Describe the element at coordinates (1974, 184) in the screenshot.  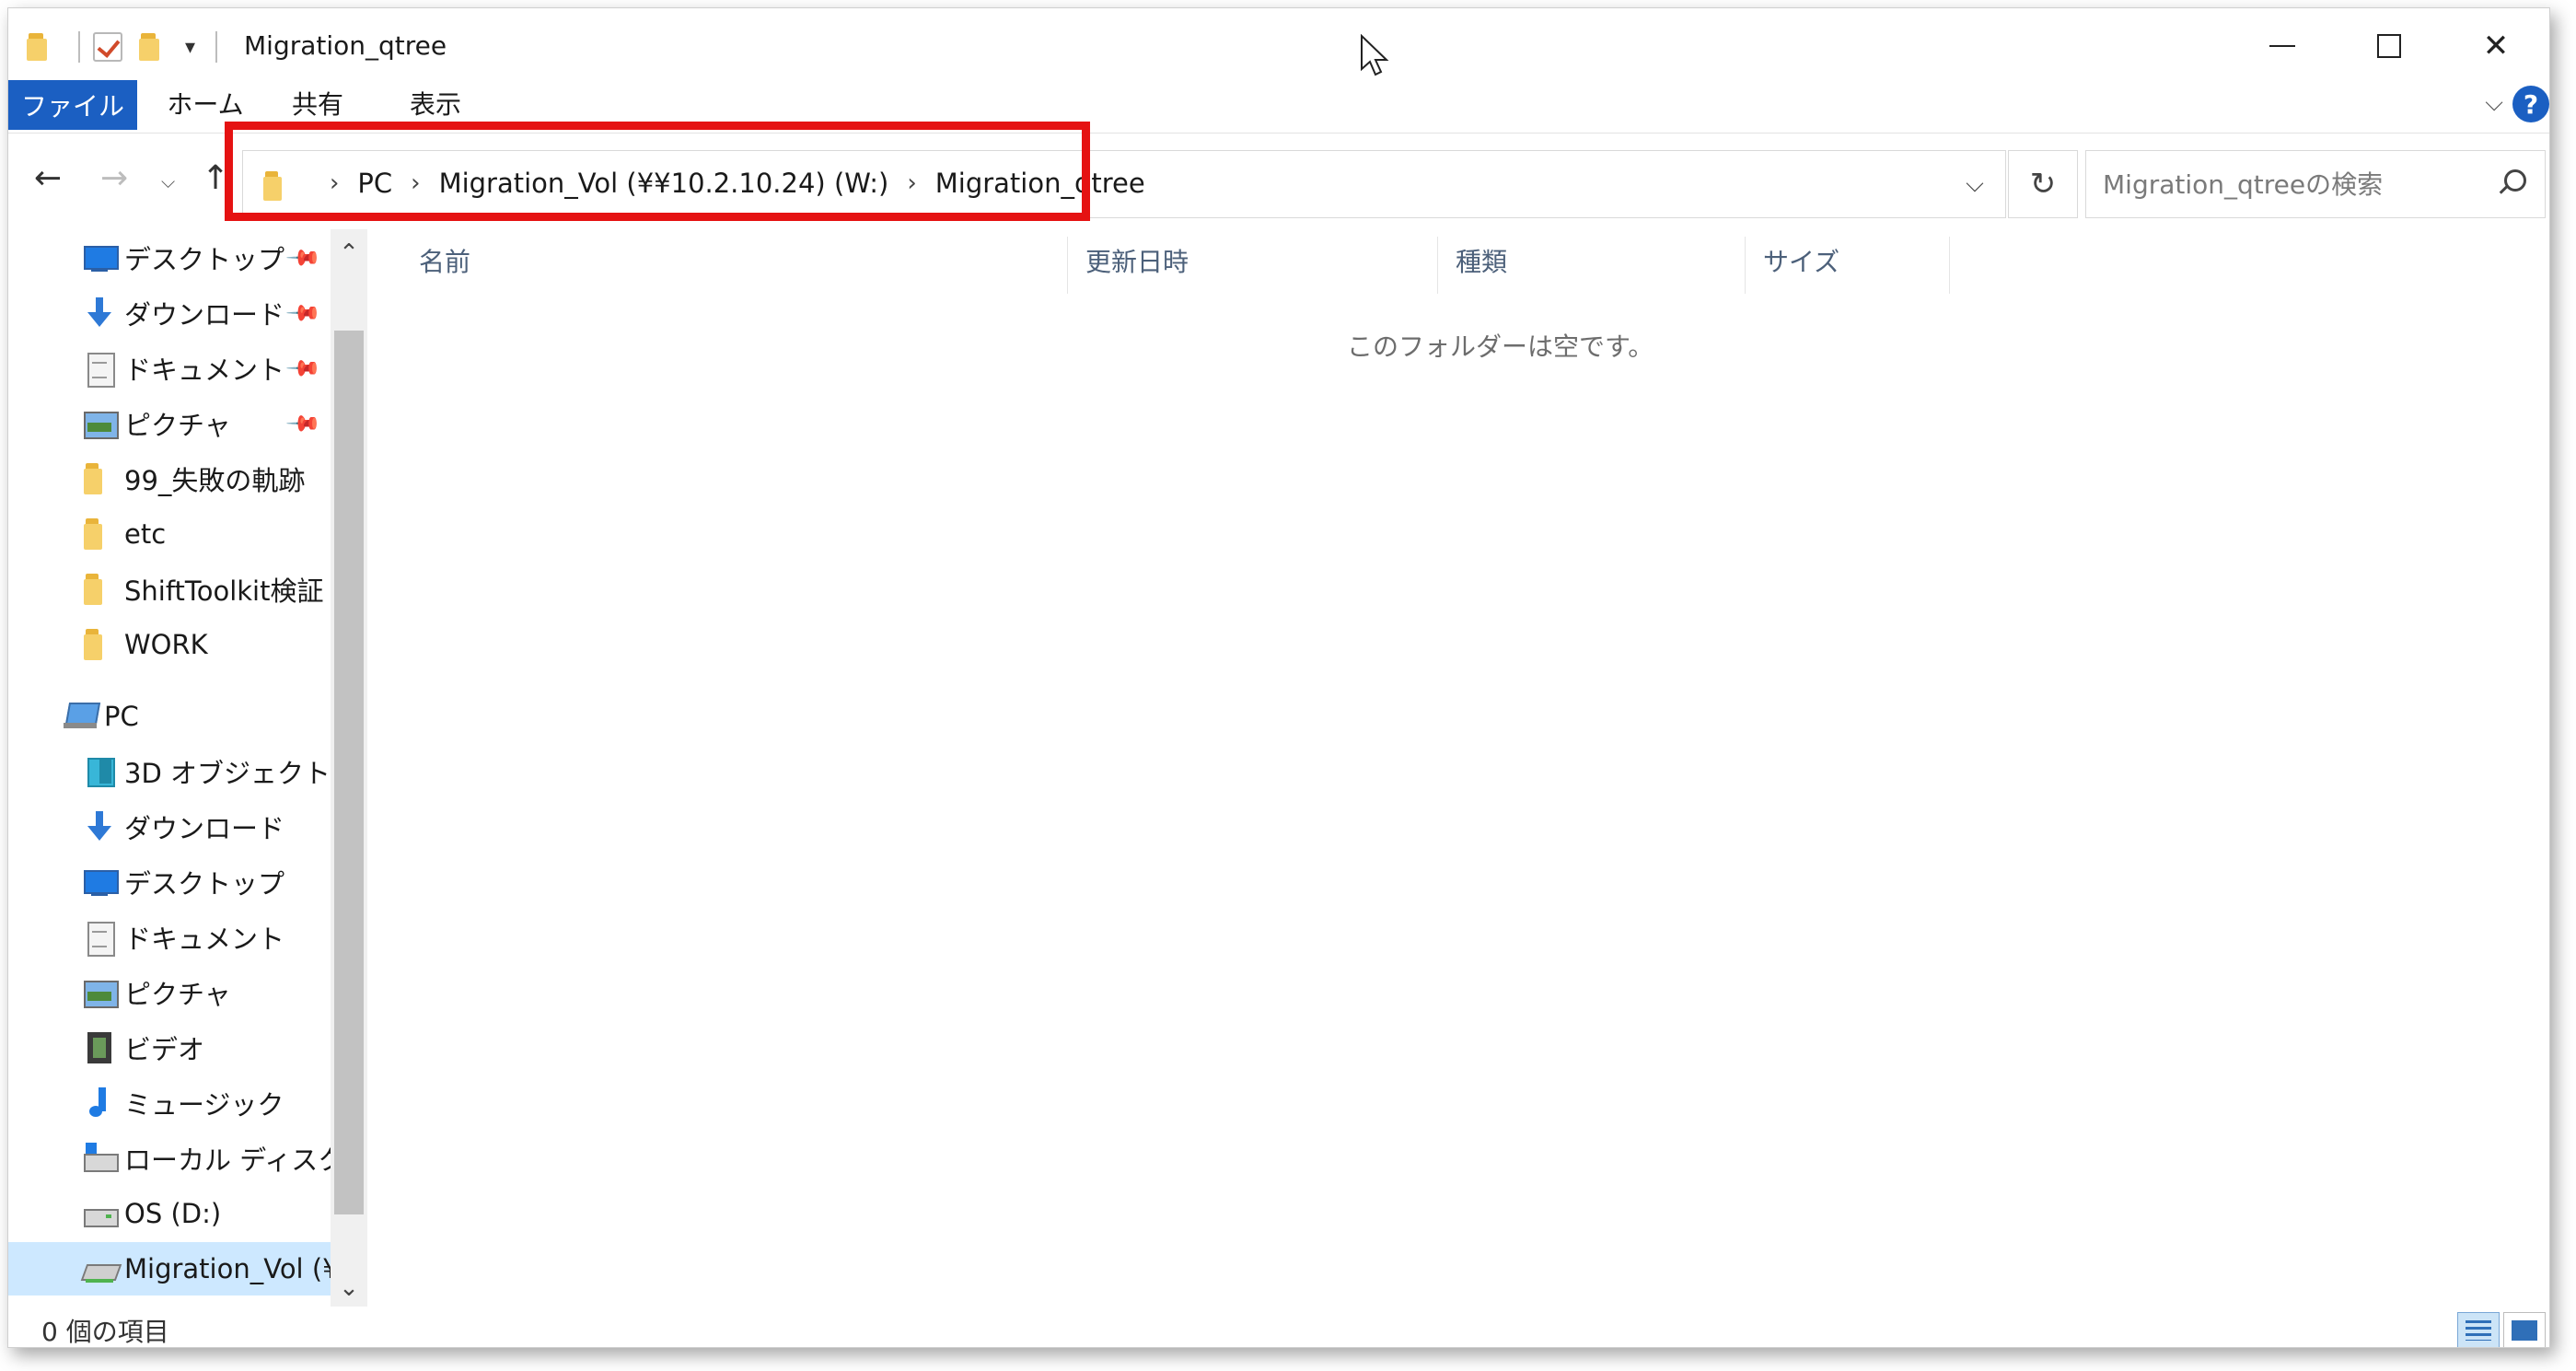
I see `address-history-chevron-icon: ⌵` at that location.